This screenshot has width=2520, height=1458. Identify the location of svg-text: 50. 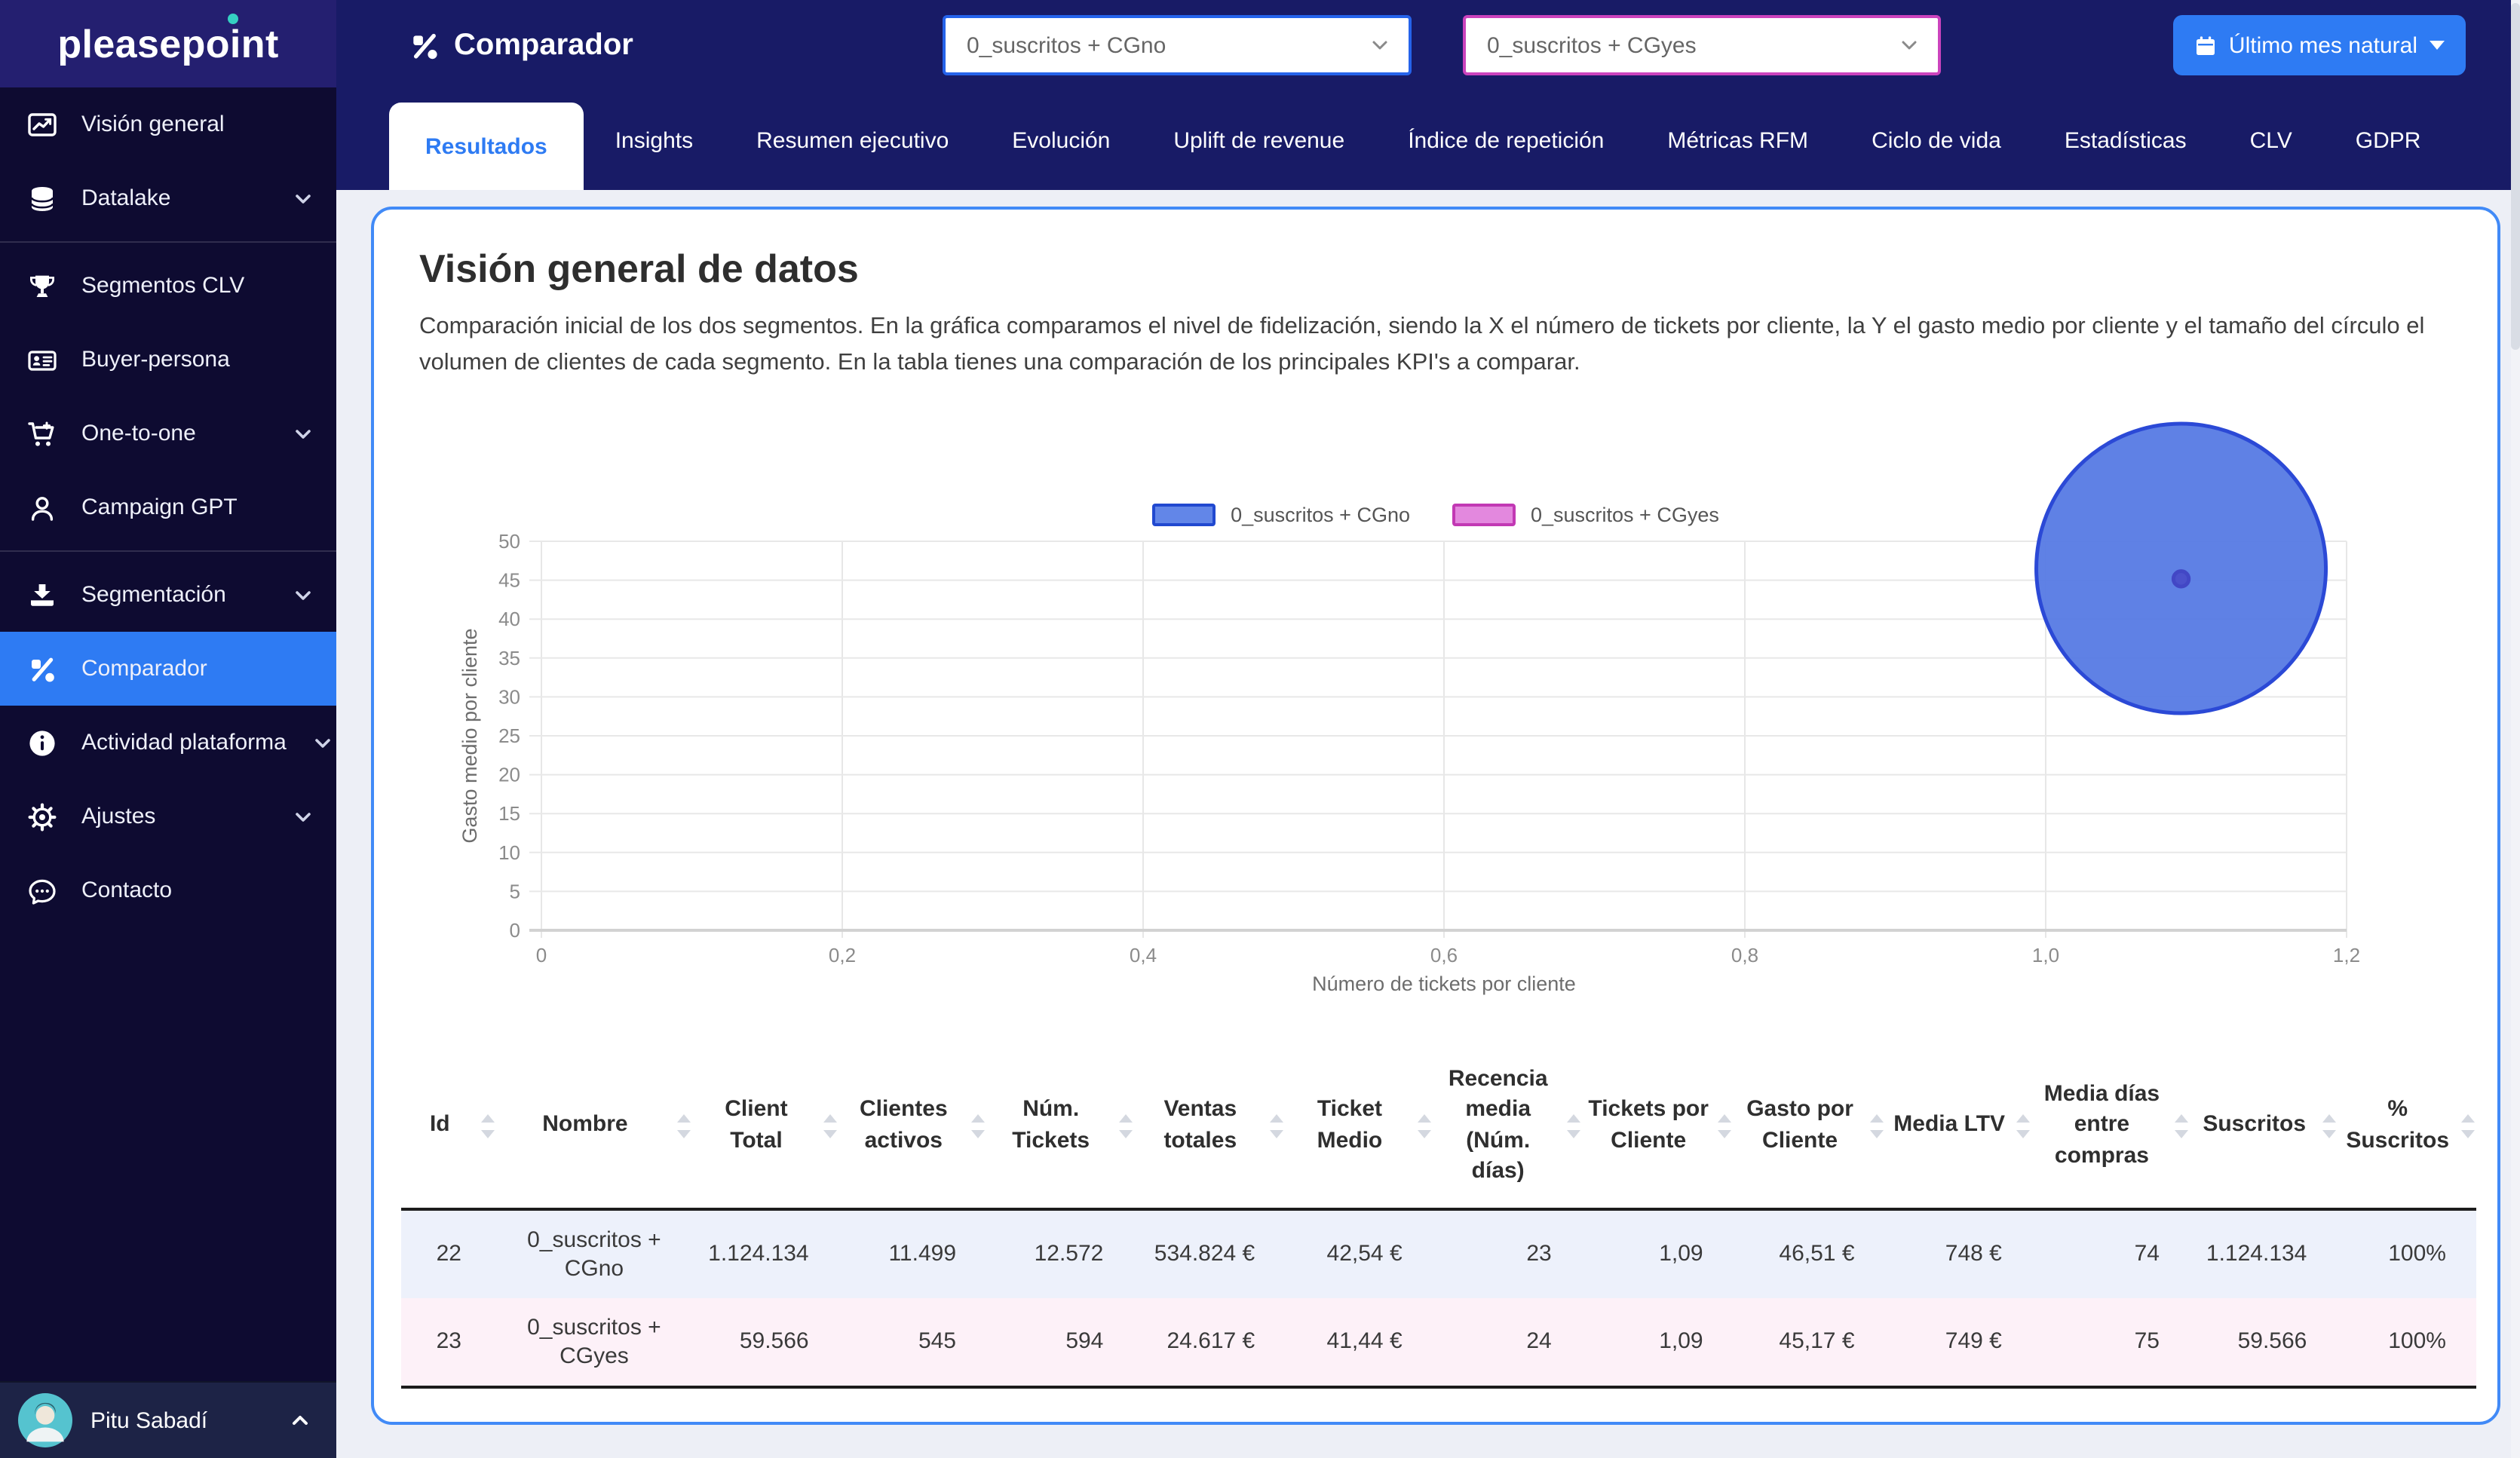
(509, 541).